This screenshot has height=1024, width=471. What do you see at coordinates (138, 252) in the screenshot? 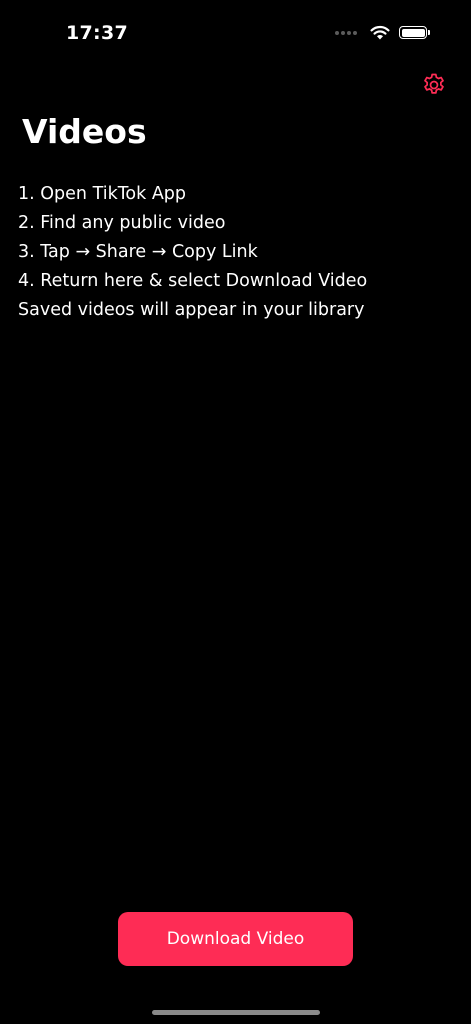
I see `instruction-step-3: 3. Tap → Share → Copy Link` at bounding box center [138, 252].